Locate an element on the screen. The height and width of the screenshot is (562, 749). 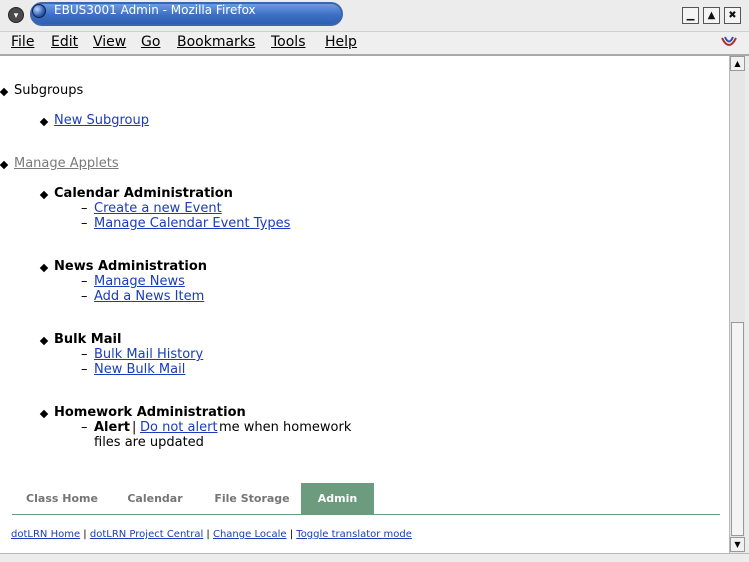
do-not-alert-link: Do not alert is located at coordinates (179, 427).